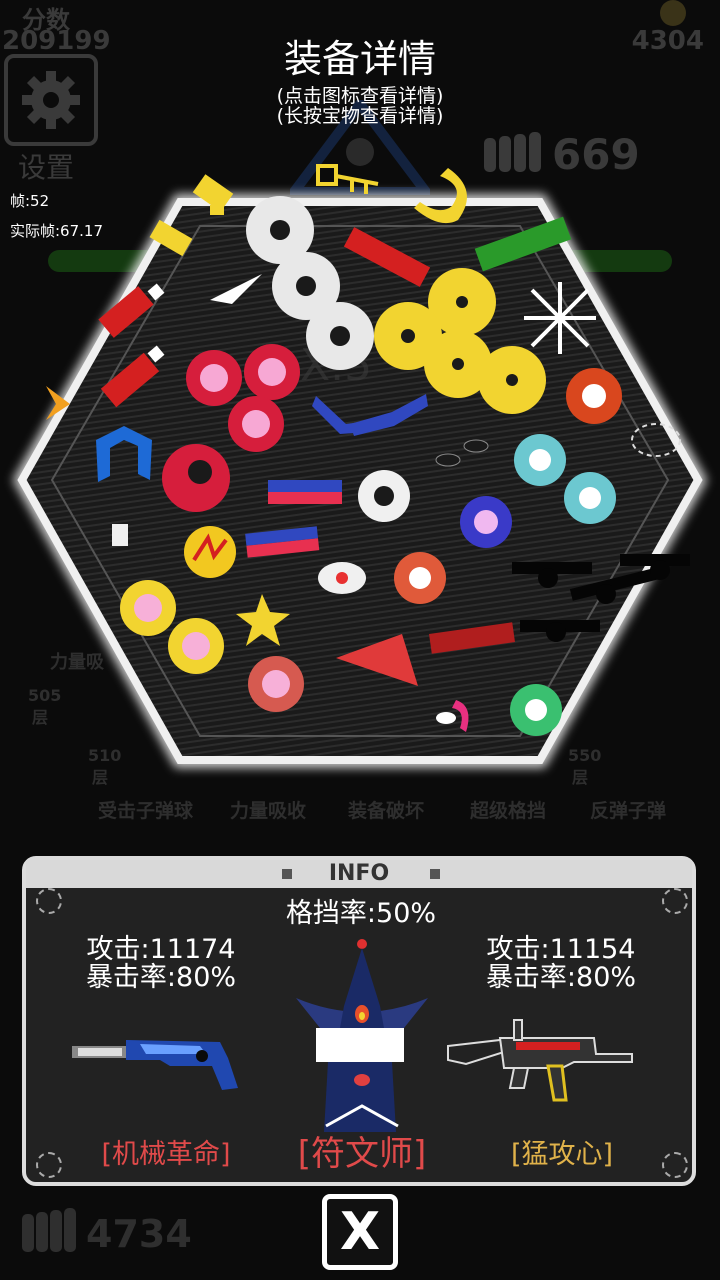 The height and width of the screenshot is (1280, 720). What do you see at coordinates (236, 289) in the screenshot?
I see `blade-item` at bounding box center [236, 289].